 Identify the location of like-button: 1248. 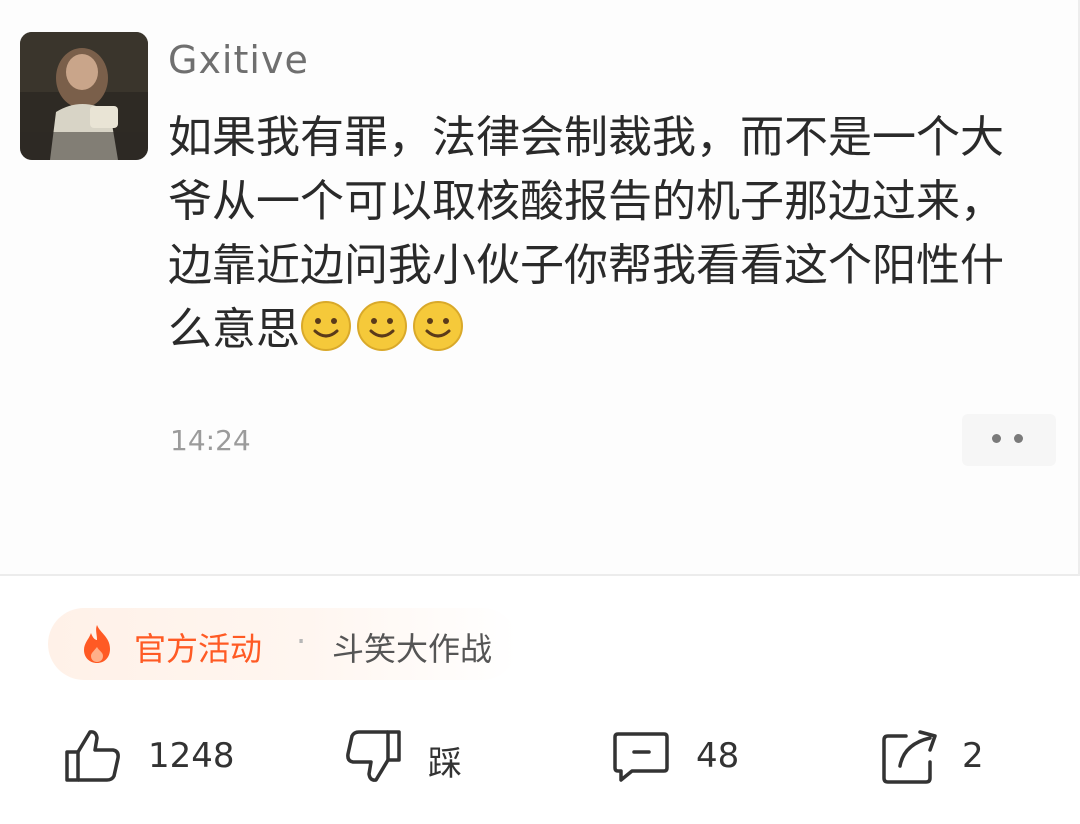
(159, 758).